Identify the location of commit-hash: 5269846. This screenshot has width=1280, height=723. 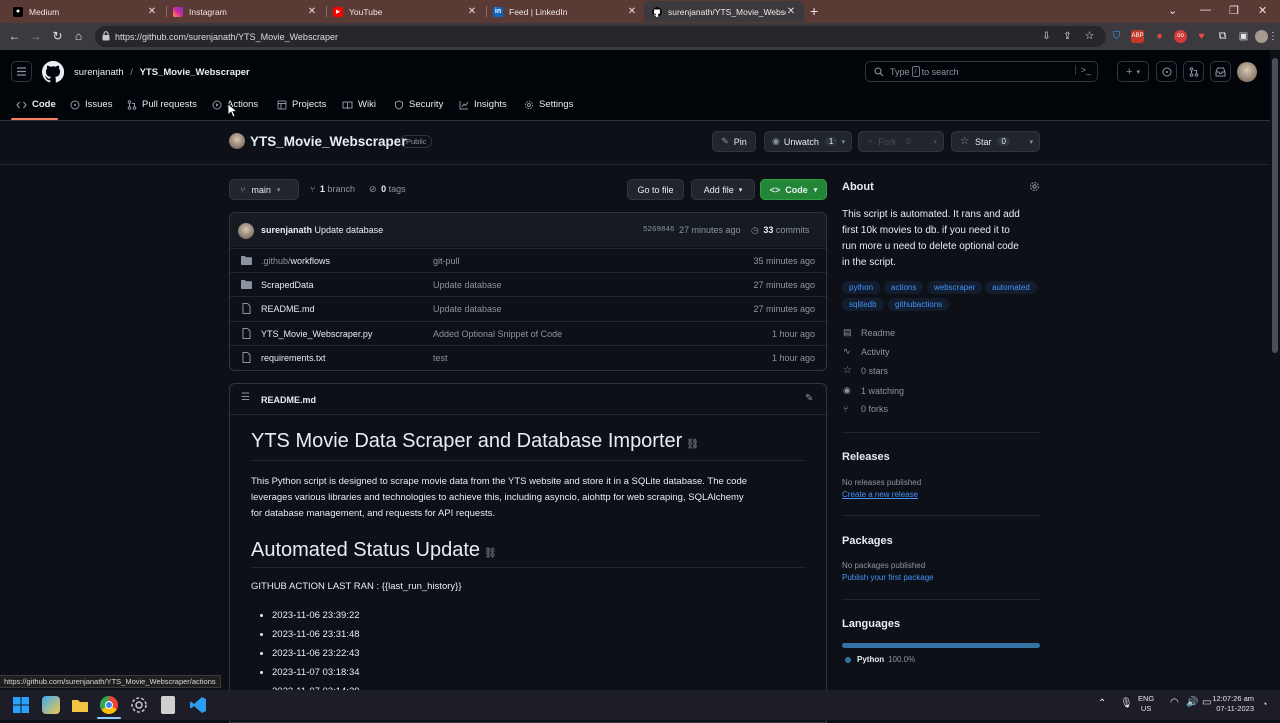
(659, 230).